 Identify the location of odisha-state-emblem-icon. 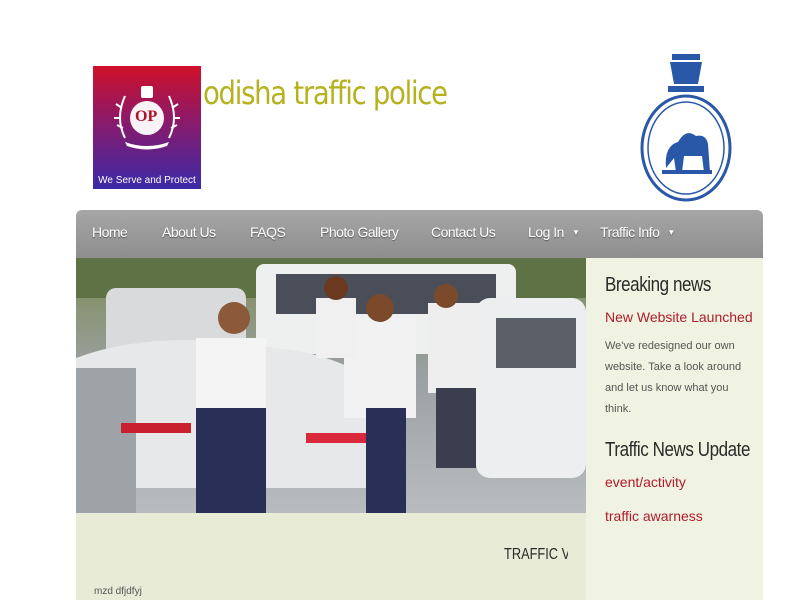
(686, 128).